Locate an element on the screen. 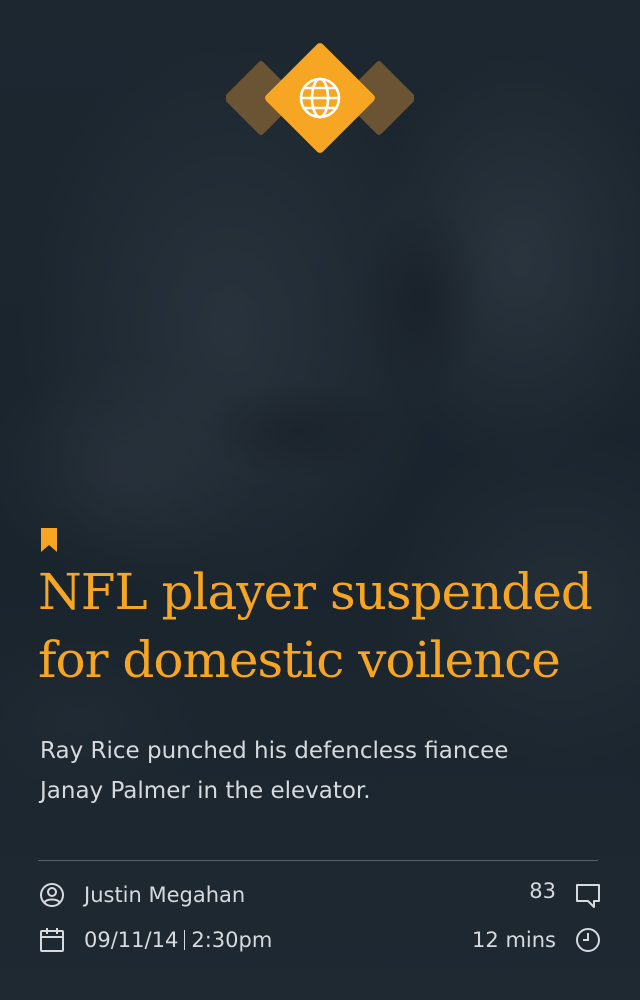 This screenshot has width=640, height=1000. globe-icon is located at coordinates (320, 98).